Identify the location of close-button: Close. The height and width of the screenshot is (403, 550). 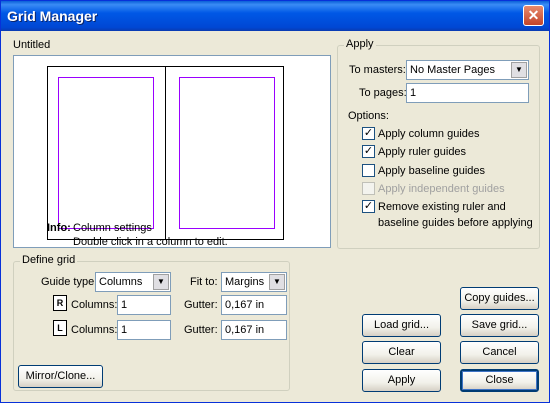
(499, 380).